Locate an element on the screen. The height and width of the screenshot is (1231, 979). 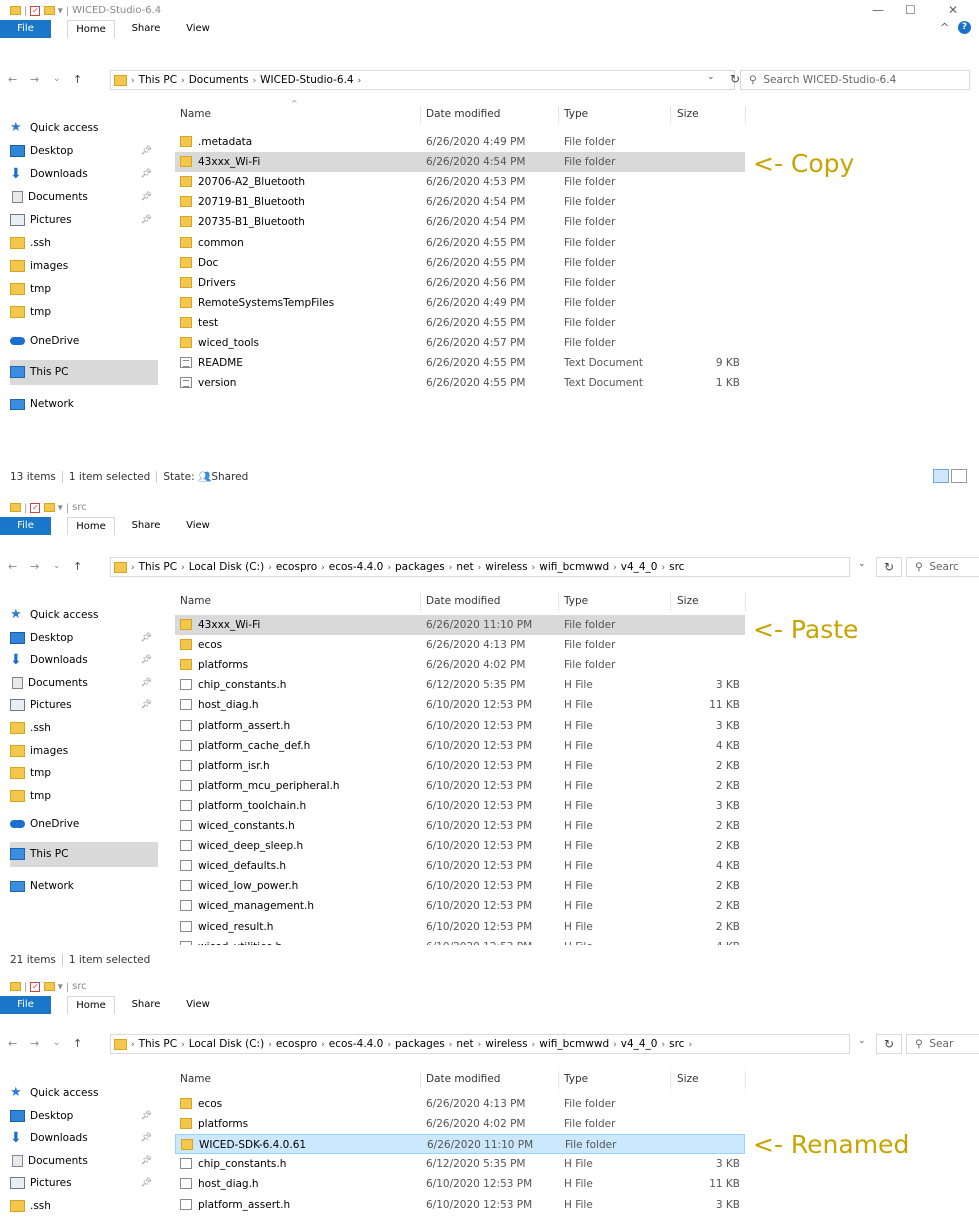
search-input: ⚲ Searc is located at coordinates (942, 567).